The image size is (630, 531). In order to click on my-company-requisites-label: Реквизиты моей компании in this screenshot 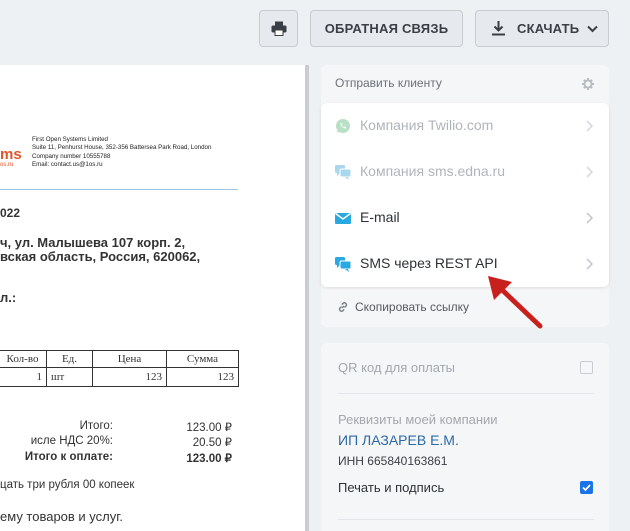, I will do `click(418, 419)`.